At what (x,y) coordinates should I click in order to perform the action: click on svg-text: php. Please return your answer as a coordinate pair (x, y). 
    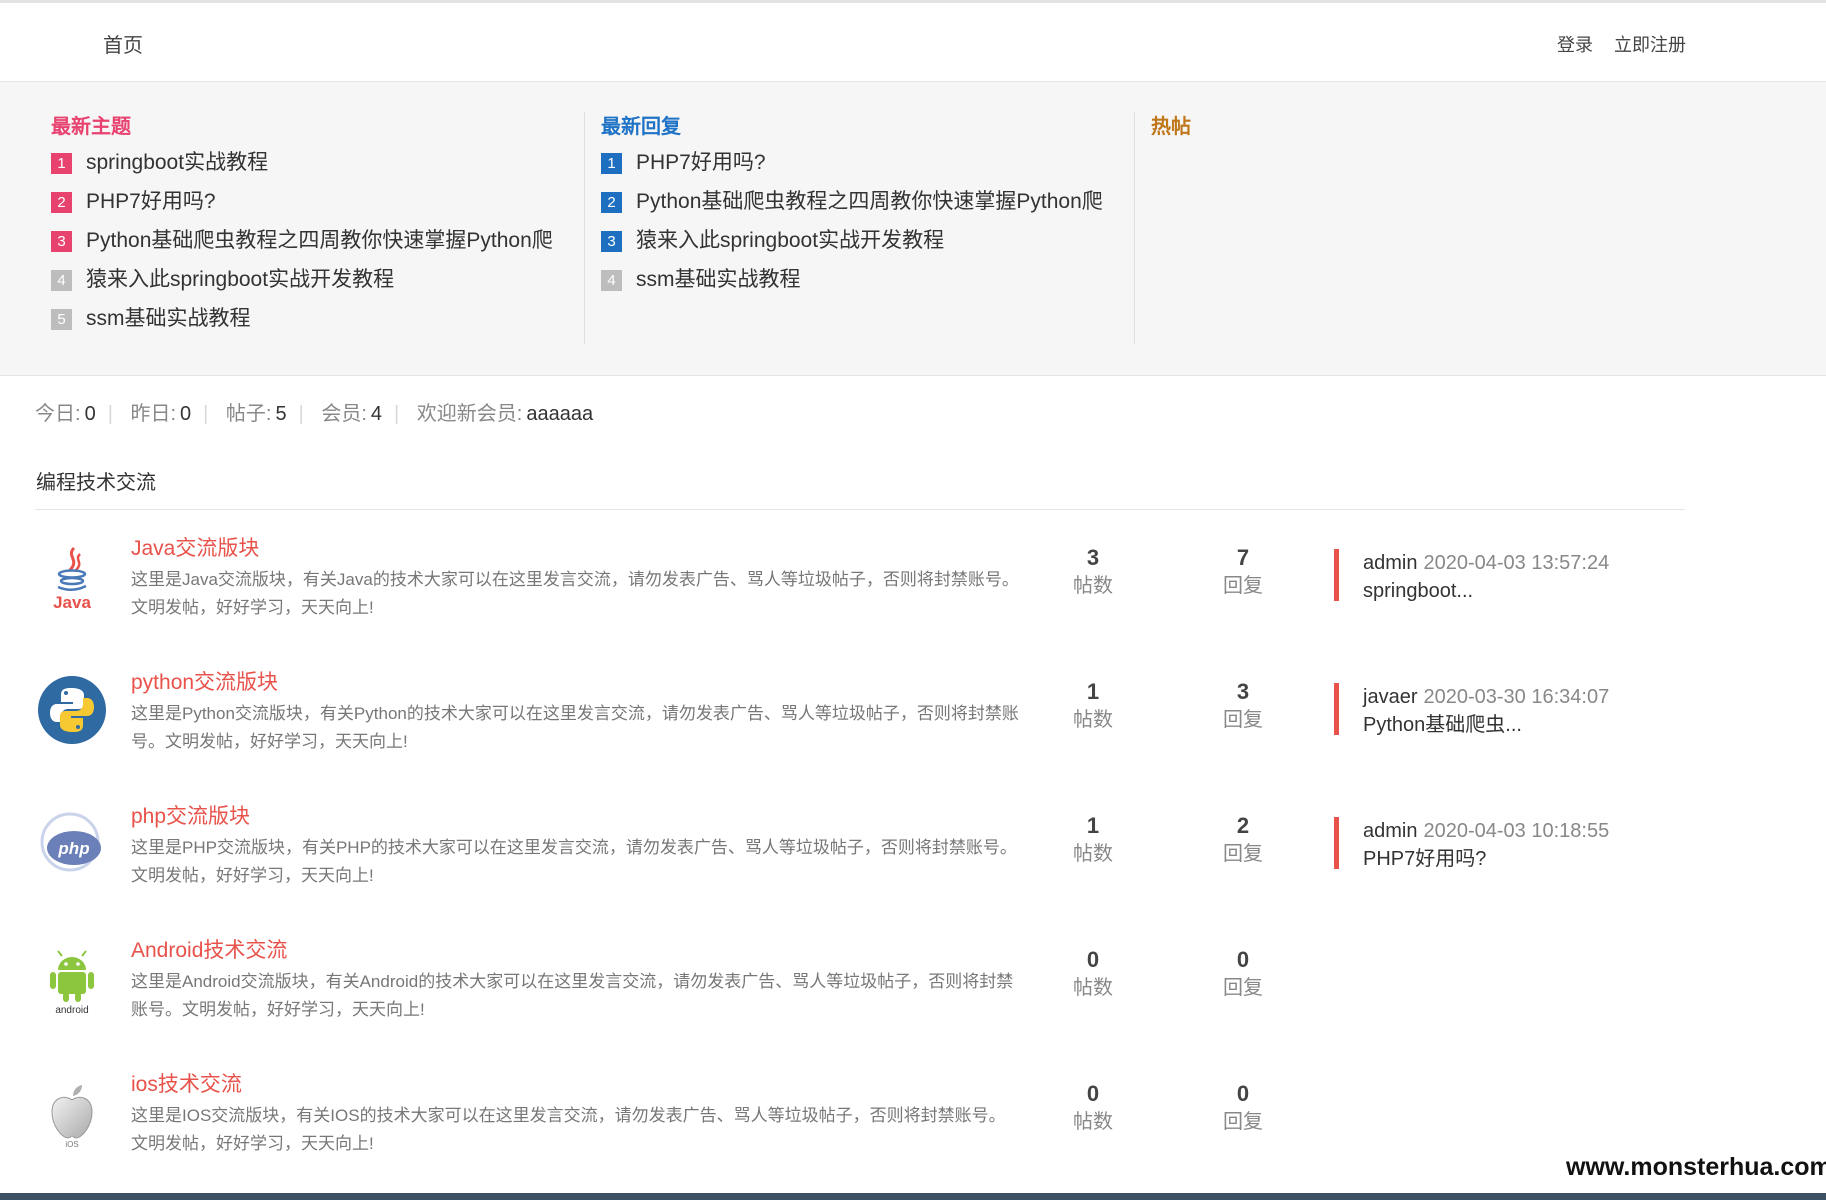
    Looking at the image, I should click on (73, 848).